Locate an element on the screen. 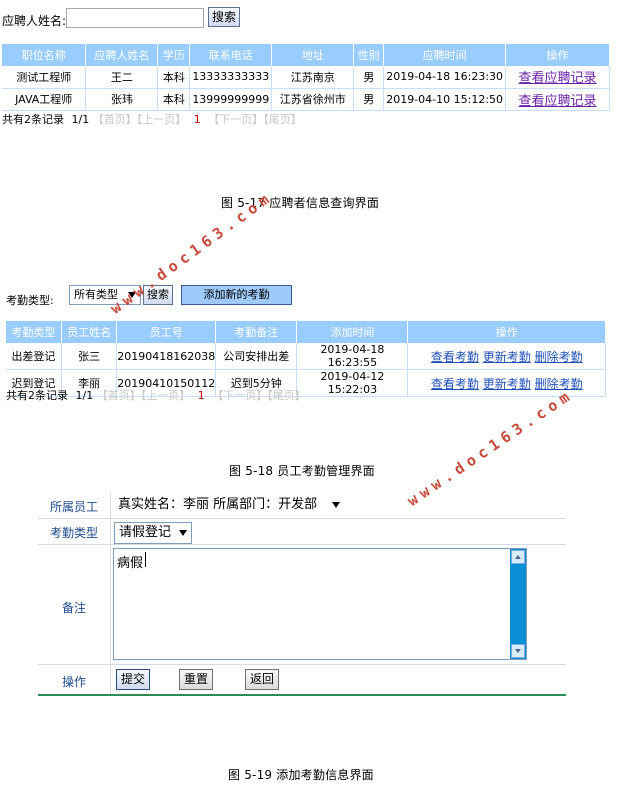  employee-label: 所属员工 is located at coordinates (73, 507).